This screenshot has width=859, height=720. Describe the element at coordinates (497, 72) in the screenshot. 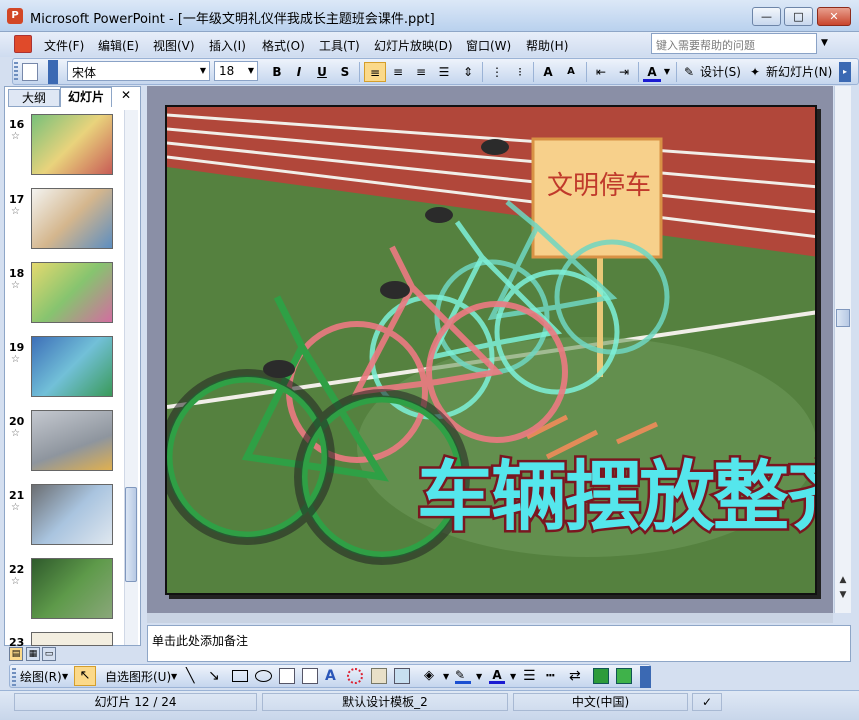

I see `numbering-icon: ⋮` at that location.